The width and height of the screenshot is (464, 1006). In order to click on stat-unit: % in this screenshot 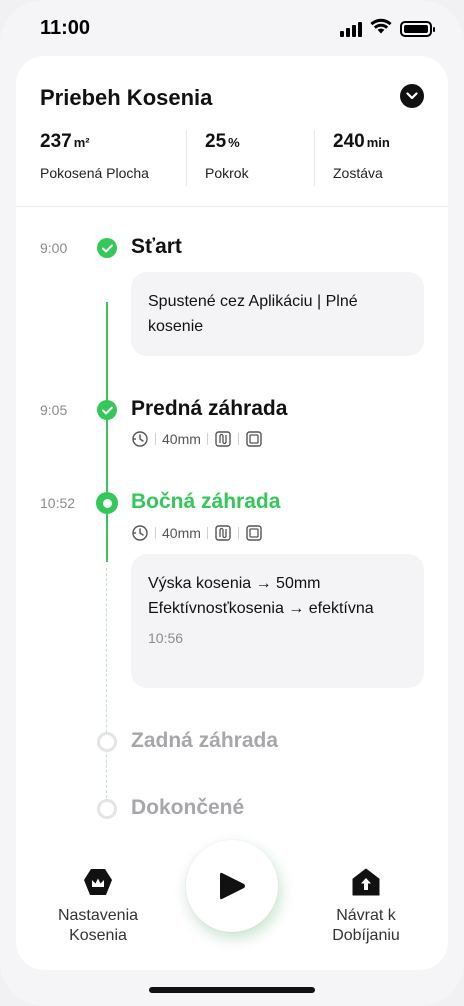, I will do `click(234, 142)`.